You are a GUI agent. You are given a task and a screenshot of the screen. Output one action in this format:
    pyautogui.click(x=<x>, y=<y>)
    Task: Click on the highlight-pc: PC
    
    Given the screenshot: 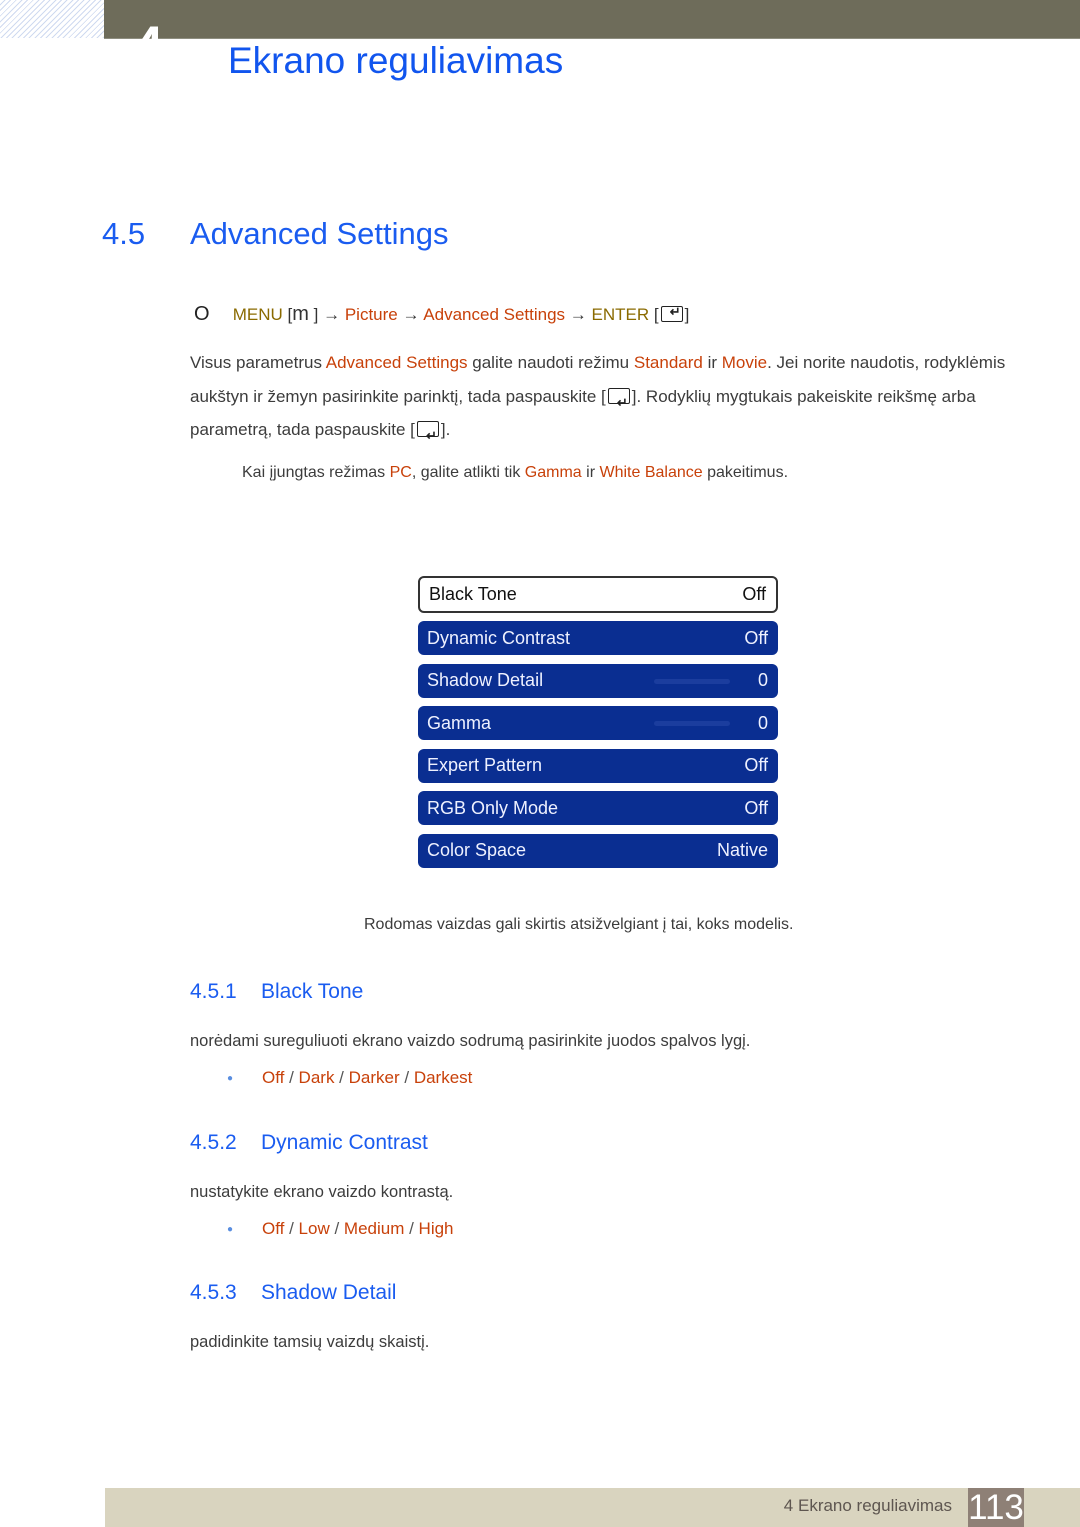 What is the action you would take?
    pyautogui.click(x=400, y=472)
    